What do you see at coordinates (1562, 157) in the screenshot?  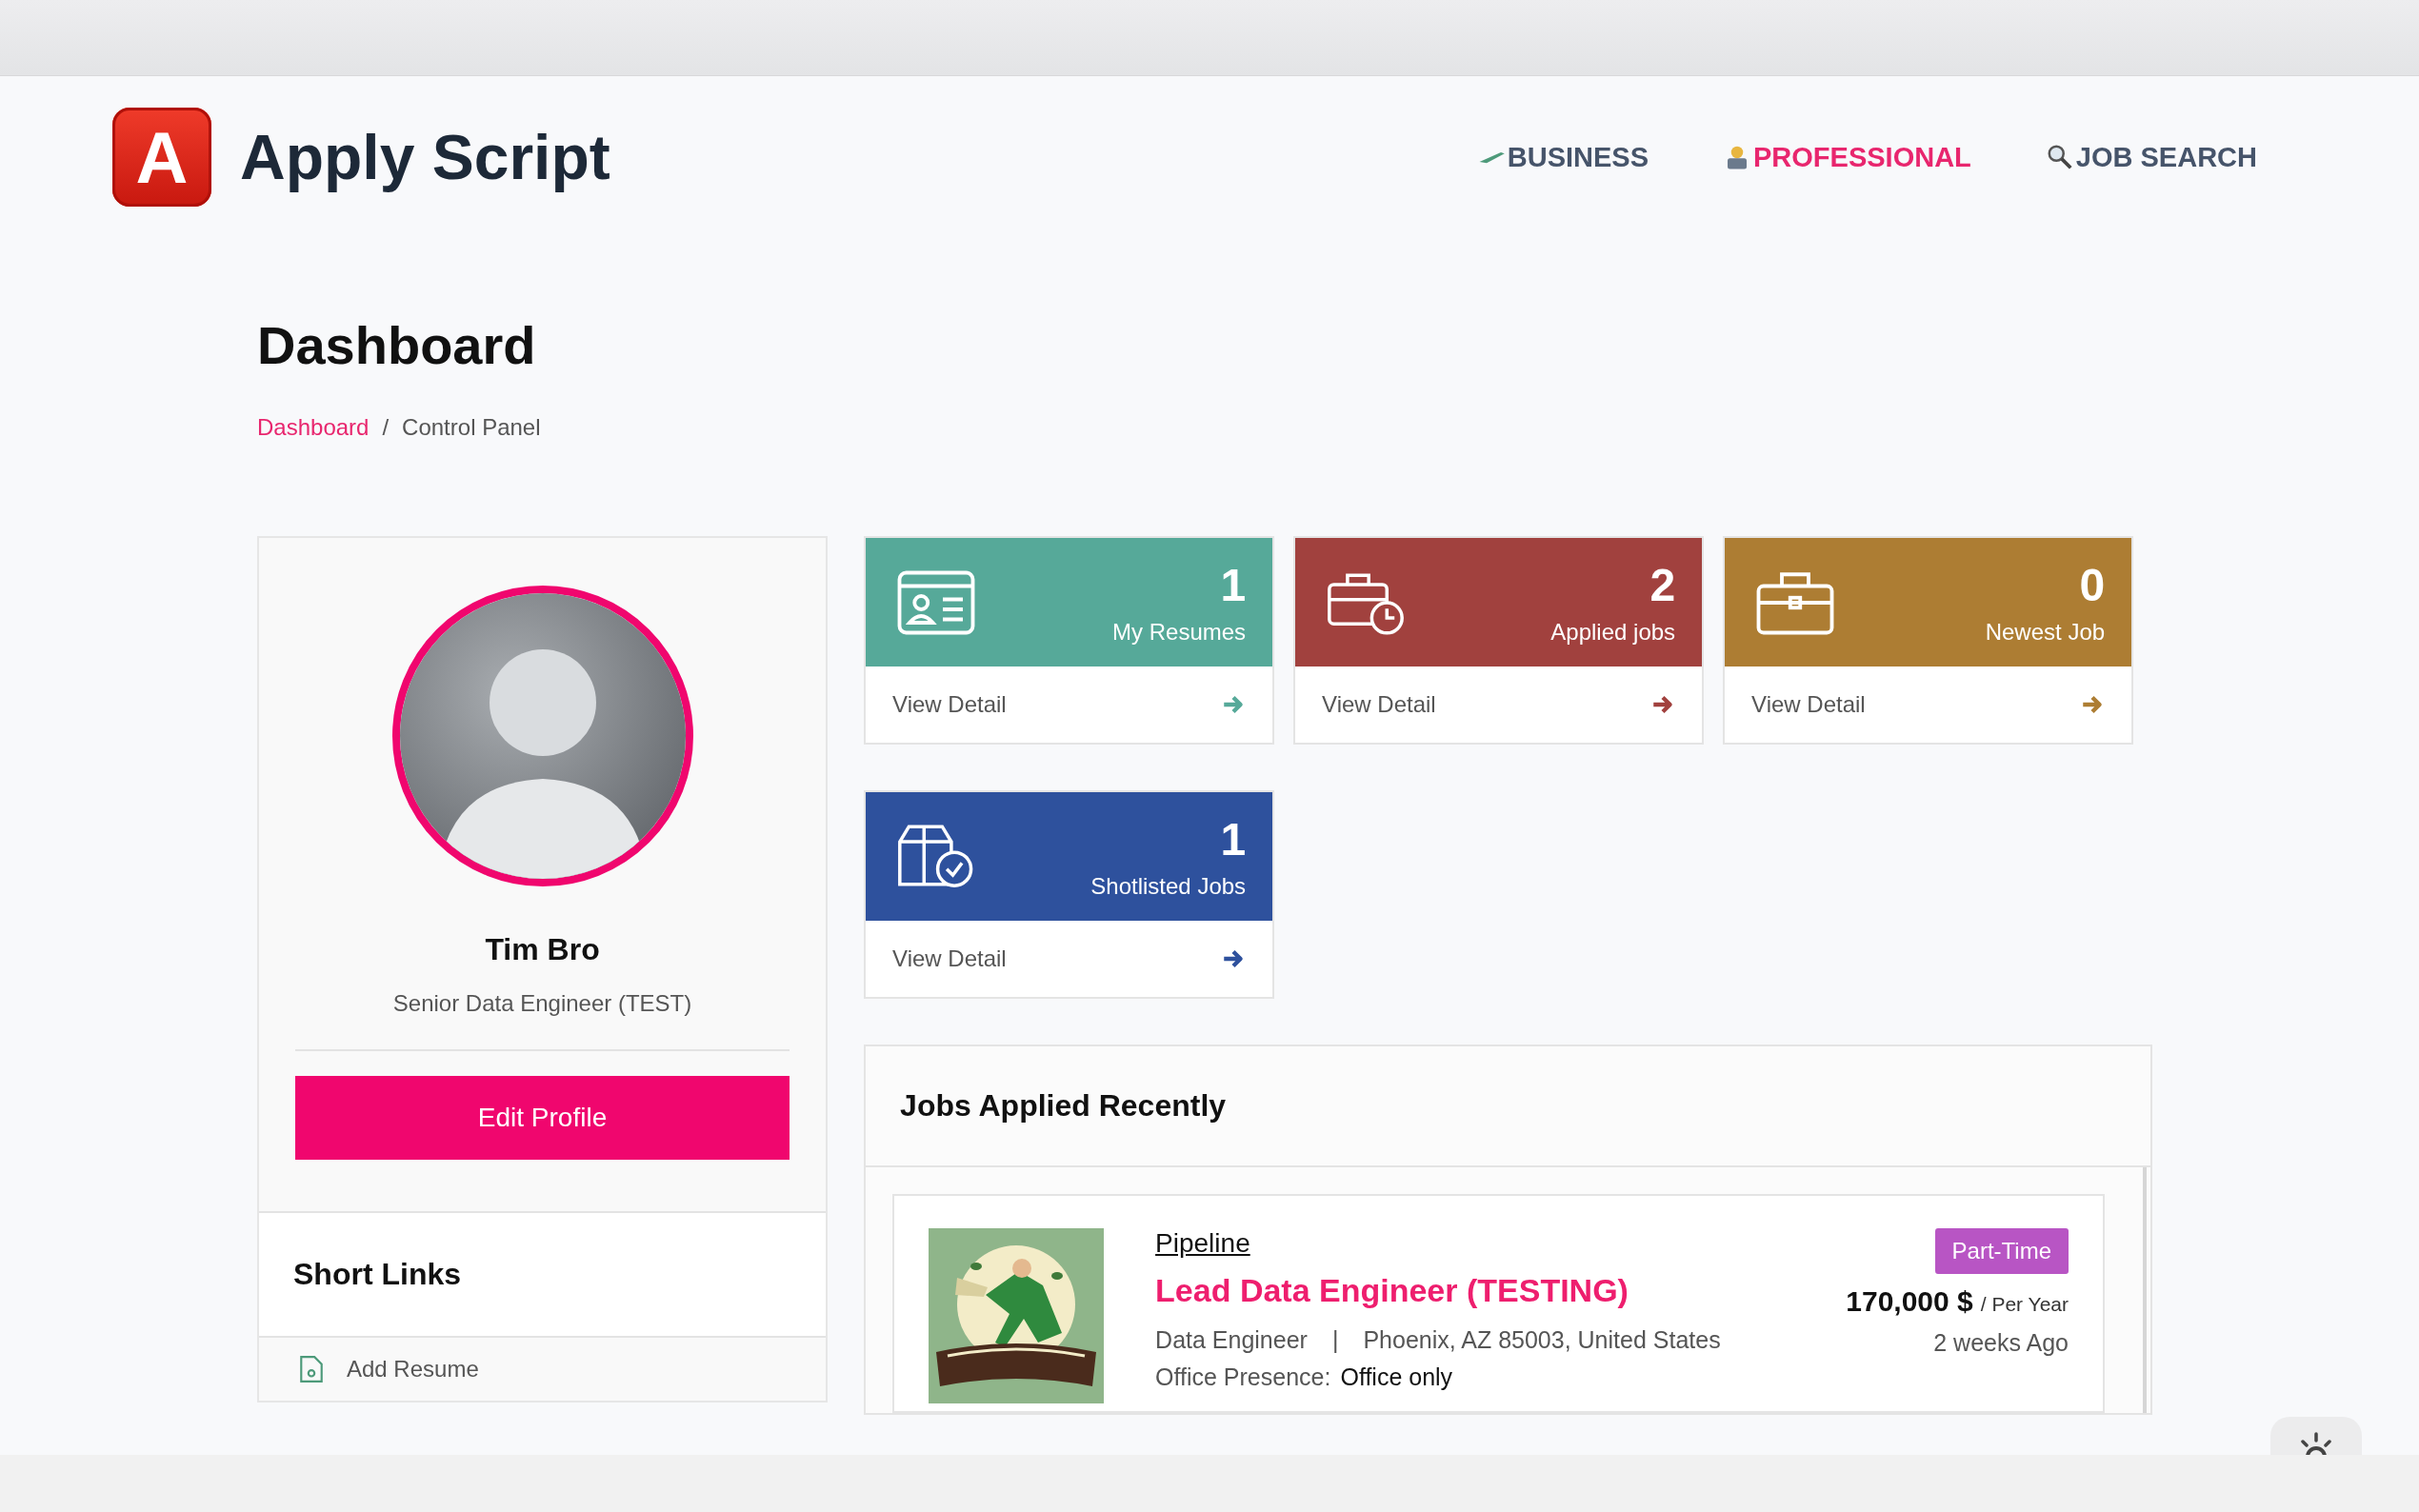 I see `nav-link: BUSINESS` at bounding box center [1562, 157].